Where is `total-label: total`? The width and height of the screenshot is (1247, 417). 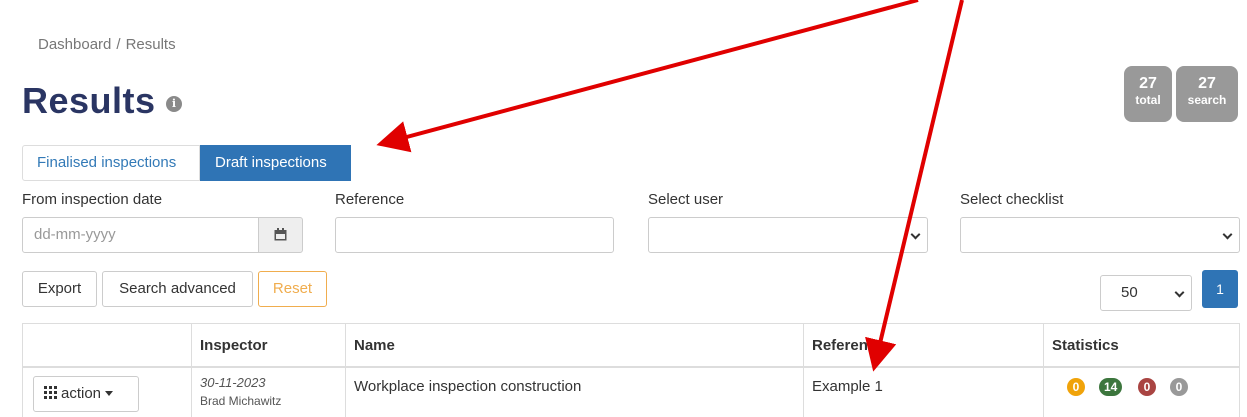
total-label: total is located at coordinates (1148, 100).